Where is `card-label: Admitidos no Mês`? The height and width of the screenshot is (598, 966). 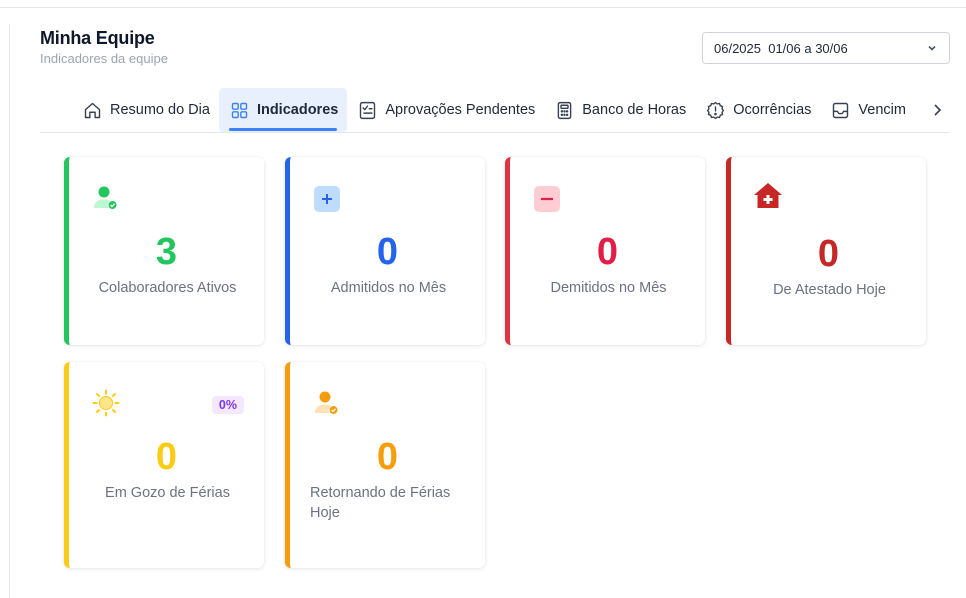 card-label: Admitidos no Mês is located at coordinates (388, 288).